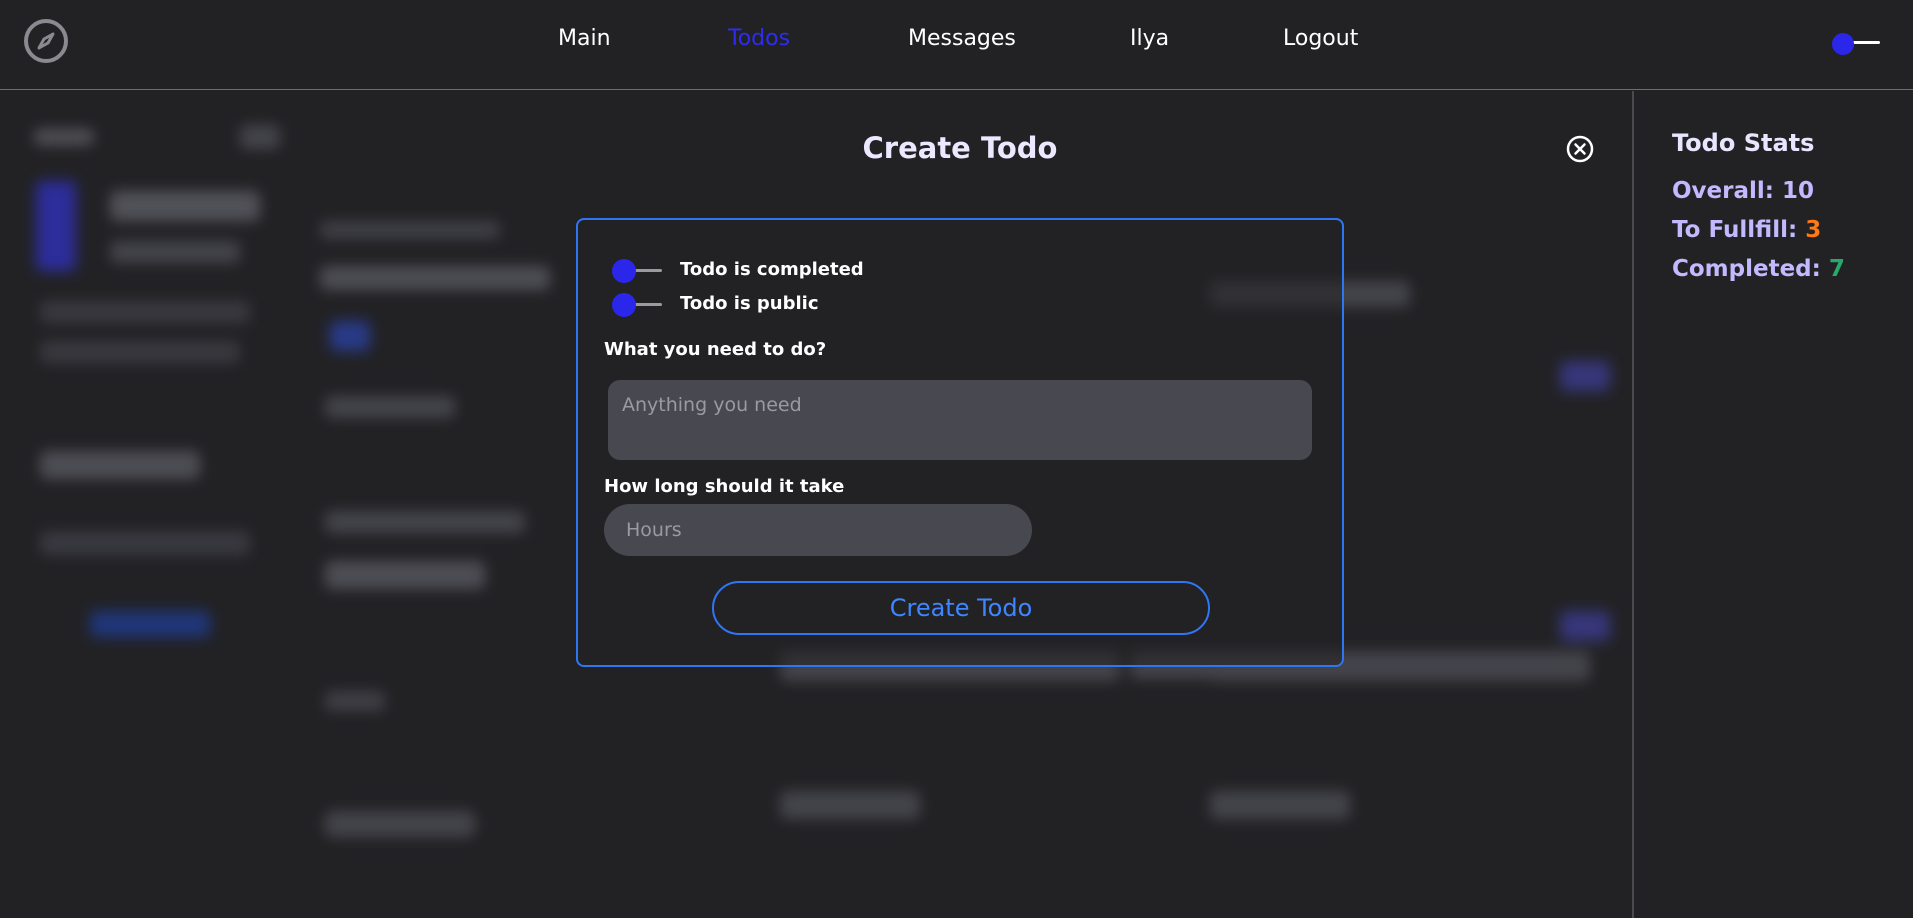 This screenshot has width=1913, height=918. Describe the element at coordinates (1723, 191) in the screenshot. I see `stat-overall-label: Overall:` at that location.